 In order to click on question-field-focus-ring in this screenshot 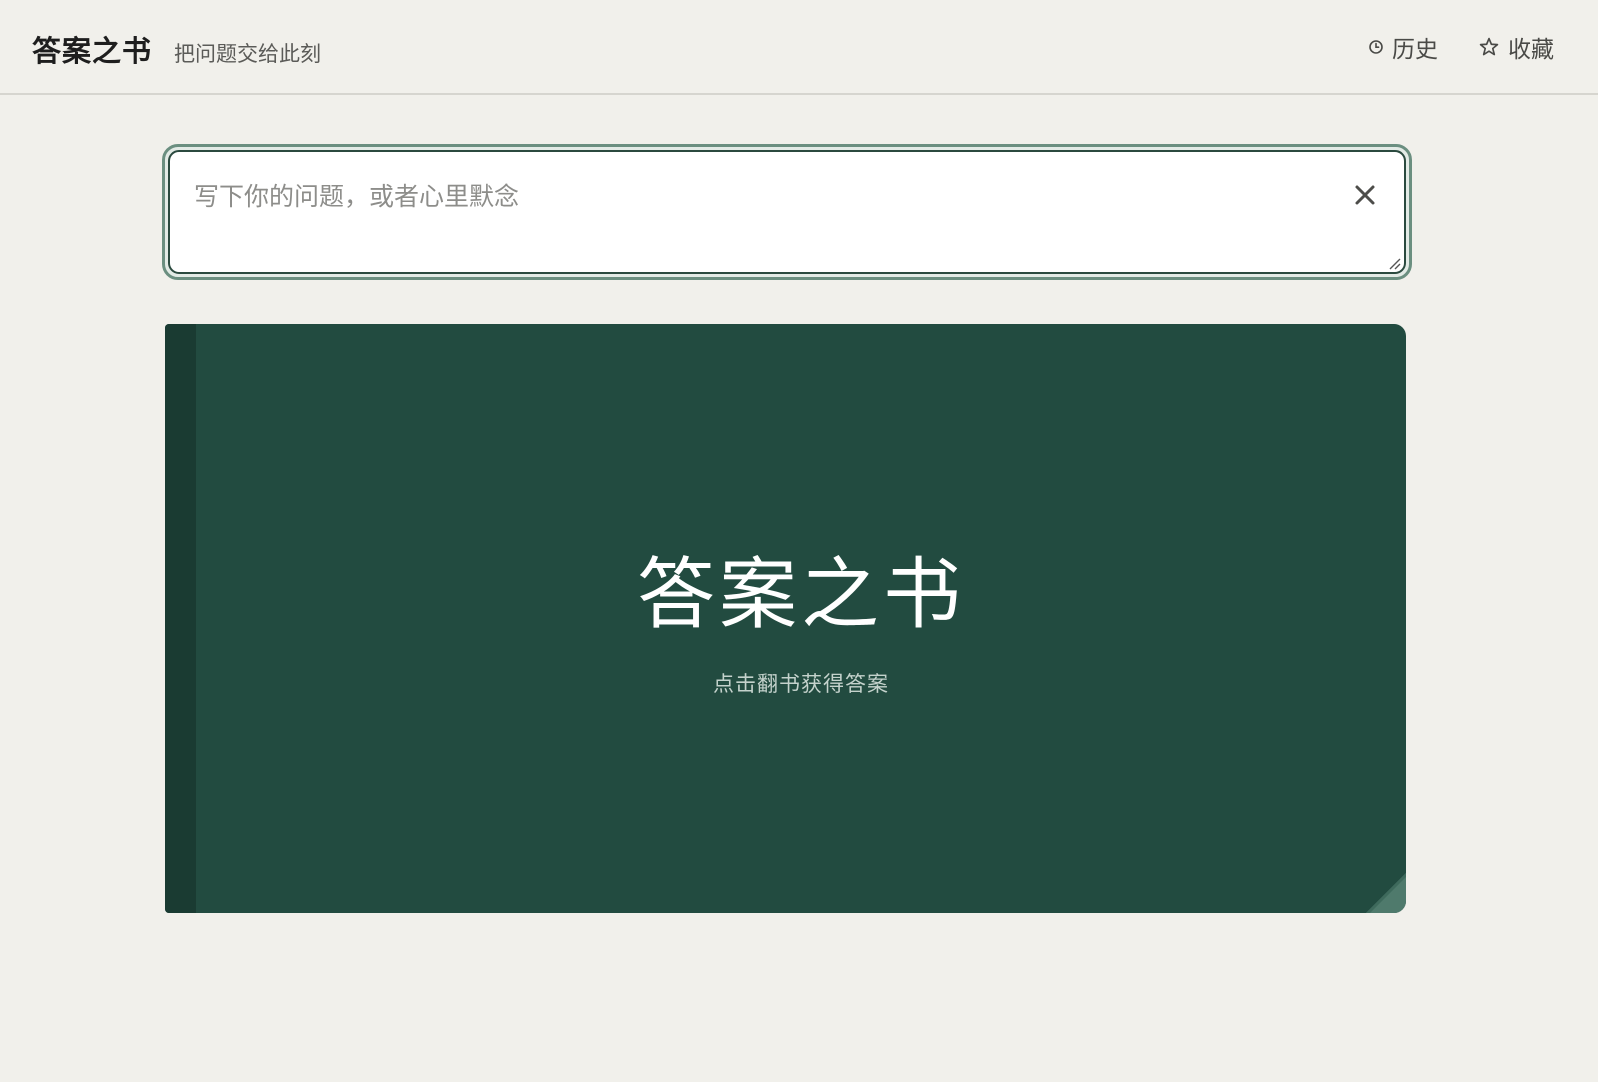, I will do `click(787, 212)`.